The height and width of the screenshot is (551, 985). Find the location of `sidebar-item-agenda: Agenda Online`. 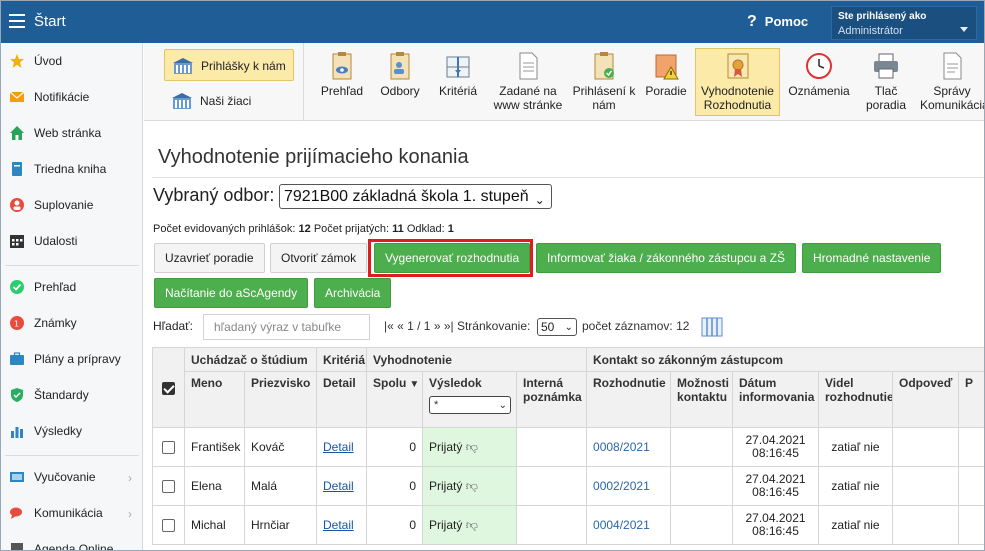

sidebar-item-agenda: Agenda Online is located at coordinates (71, 542).